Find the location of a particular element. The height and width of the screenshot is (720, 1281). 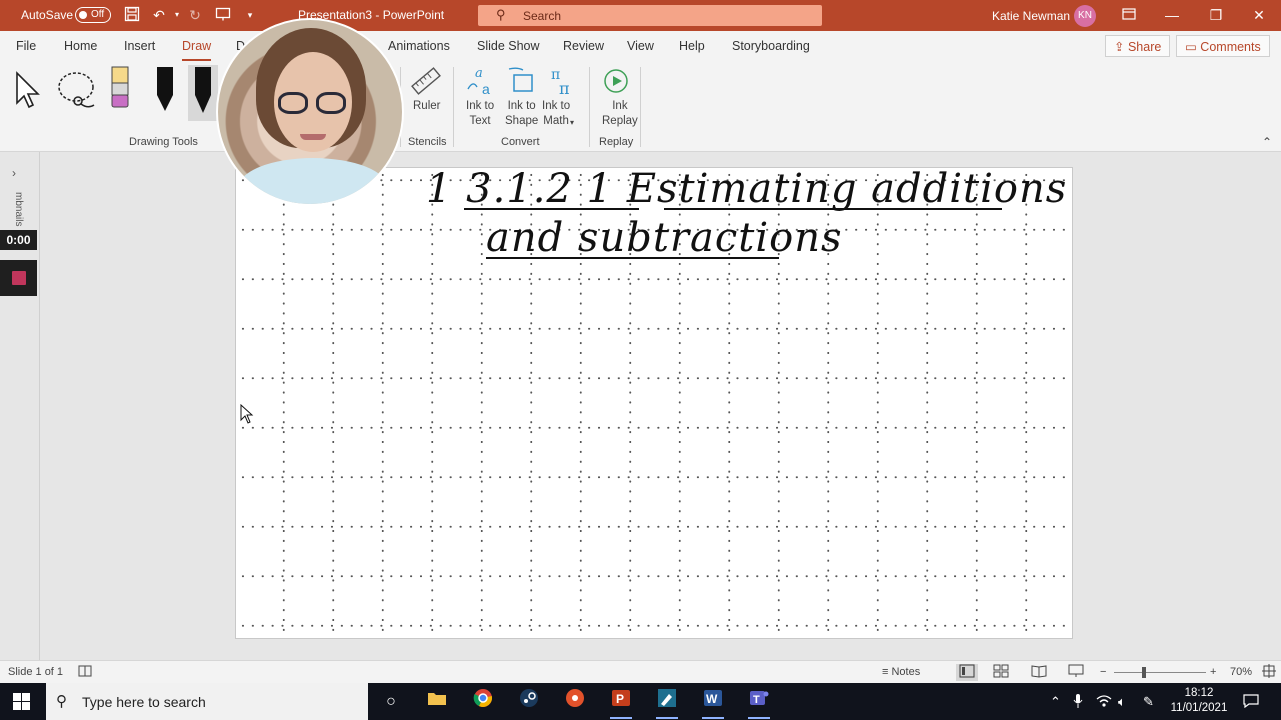

pen-selected-tool is located at coordinates (203, 93).